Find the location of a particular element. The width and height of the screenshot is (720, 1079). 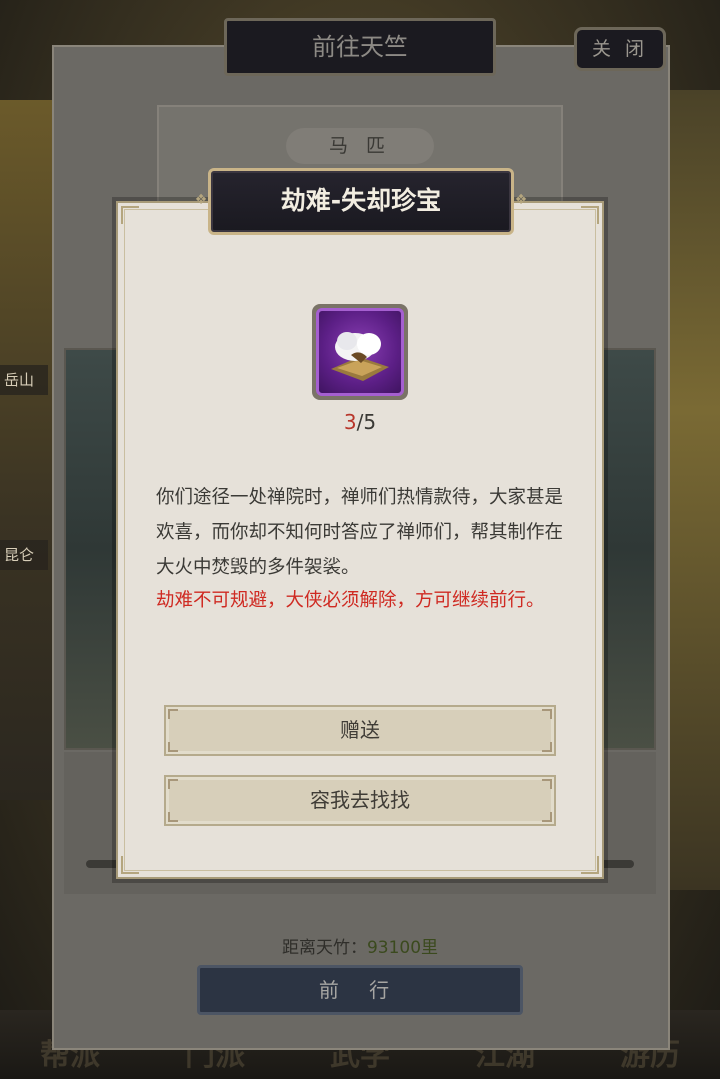

give-button: 赠送 is located at coordinates (360, 730).